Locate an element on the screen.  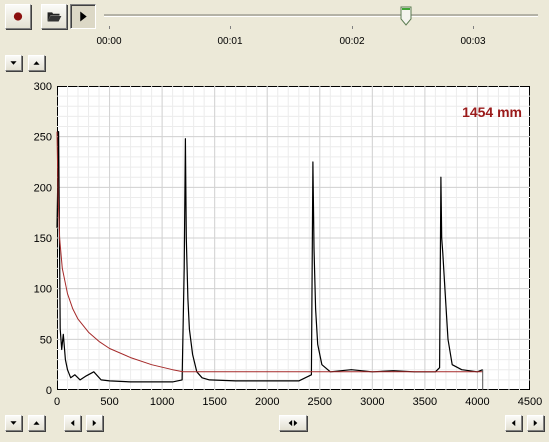
pan-button is located at coordinates (293, 423).